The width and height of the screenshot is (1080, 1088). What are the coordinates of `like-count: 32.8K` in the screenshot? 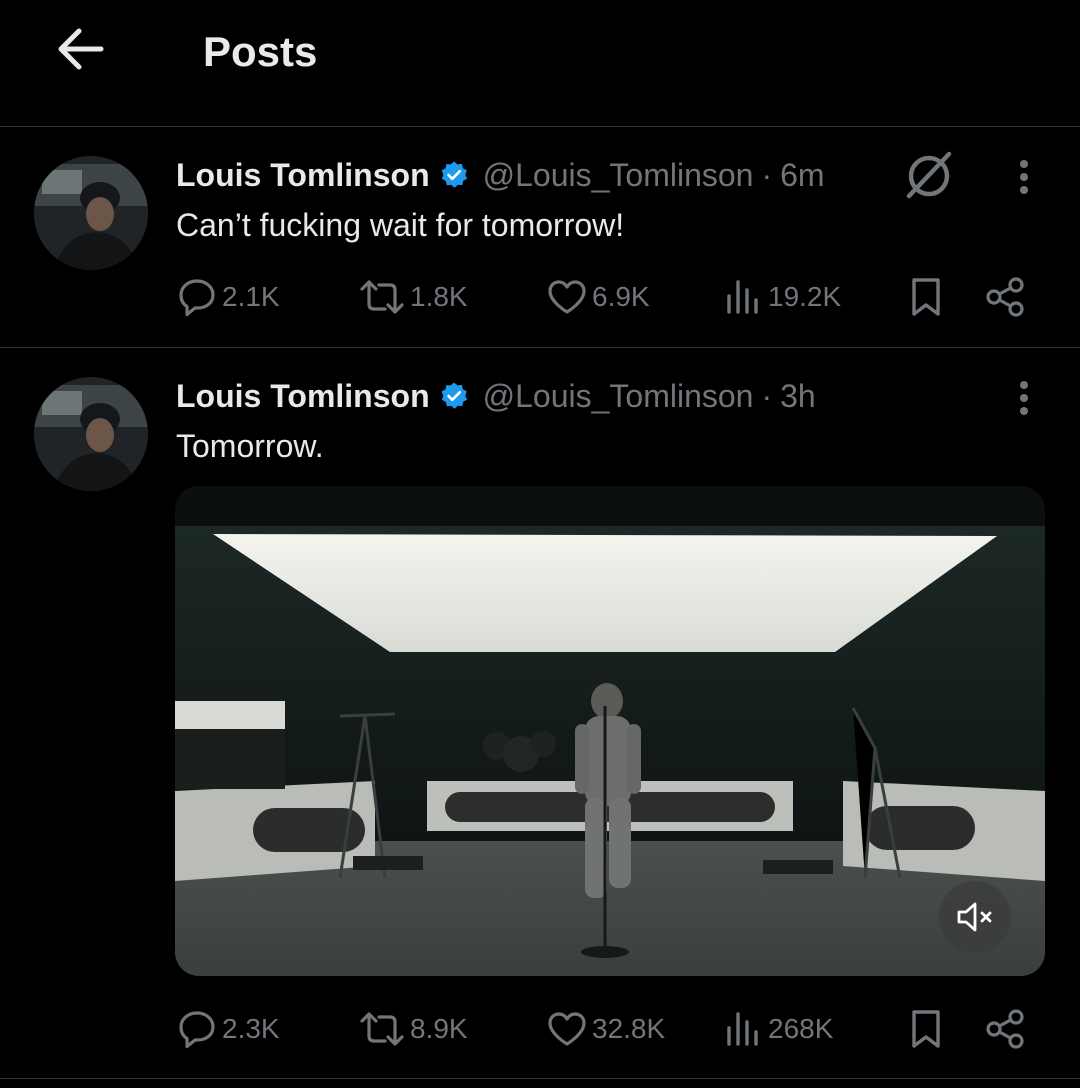 It's located at (629, 1028).